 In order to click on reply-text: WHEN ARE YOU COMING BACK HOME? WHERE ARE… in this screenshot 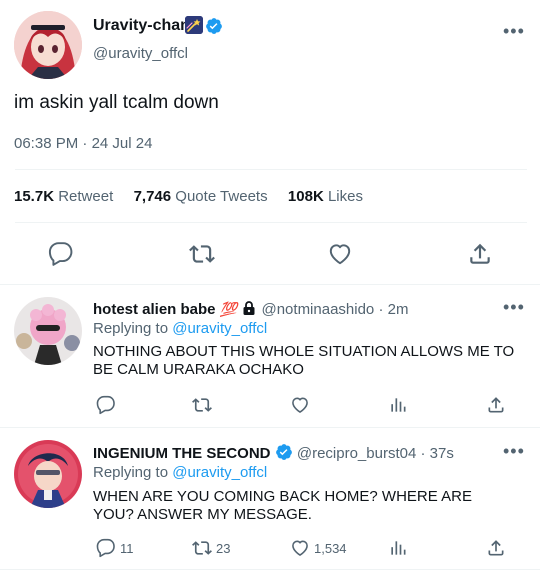, I will do `click(282, 505)`.